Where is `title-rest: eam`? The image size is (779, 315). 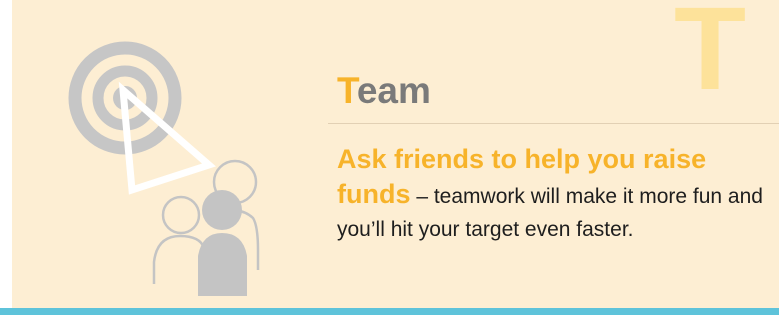
title-rest: eam is located at coordinates (393, 90).